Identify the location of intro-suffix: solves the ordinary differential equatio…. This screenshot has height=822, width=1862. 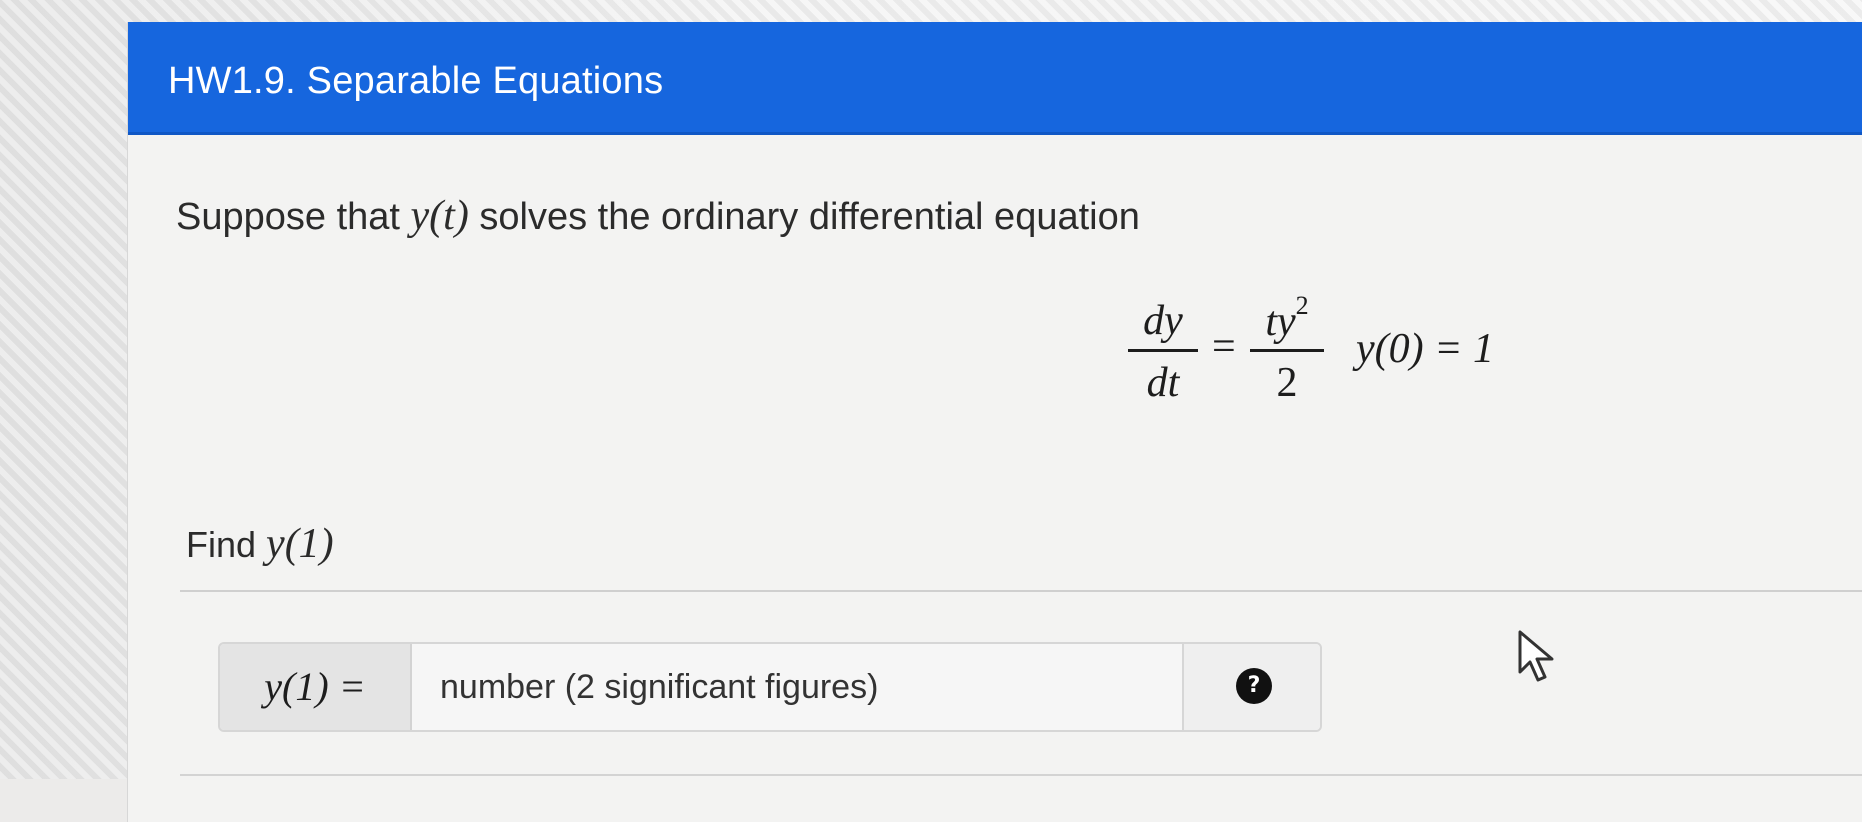
(804, 217).